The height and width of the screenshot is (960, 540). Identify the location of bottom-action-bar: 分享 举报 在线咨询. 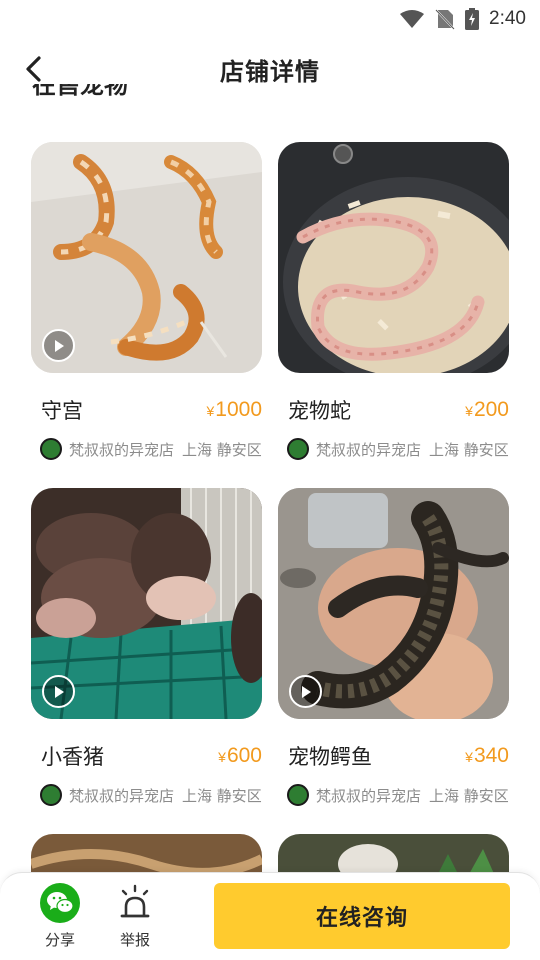
(270, 916).